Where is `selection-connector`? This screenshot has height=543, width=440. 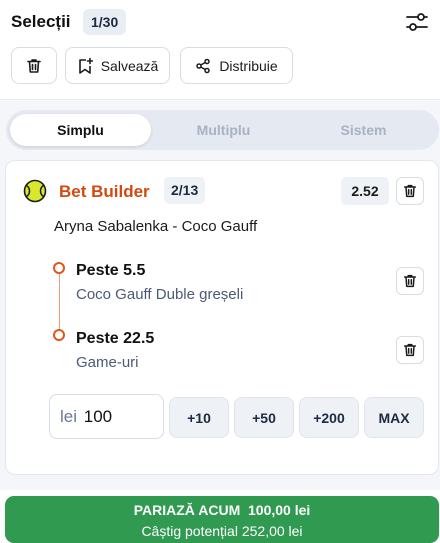
selection-connector is located at coordinates (59, 302).